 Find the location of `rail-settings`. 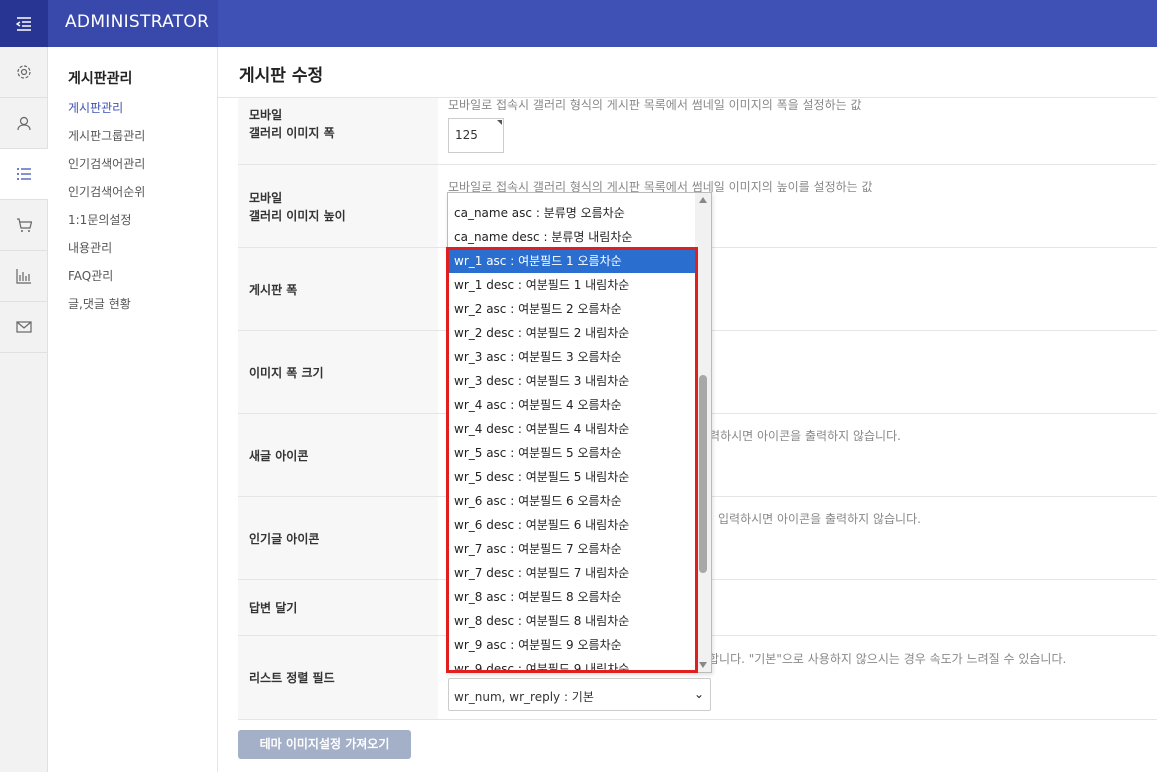

rail-settings is located at coordinates (24, 72).